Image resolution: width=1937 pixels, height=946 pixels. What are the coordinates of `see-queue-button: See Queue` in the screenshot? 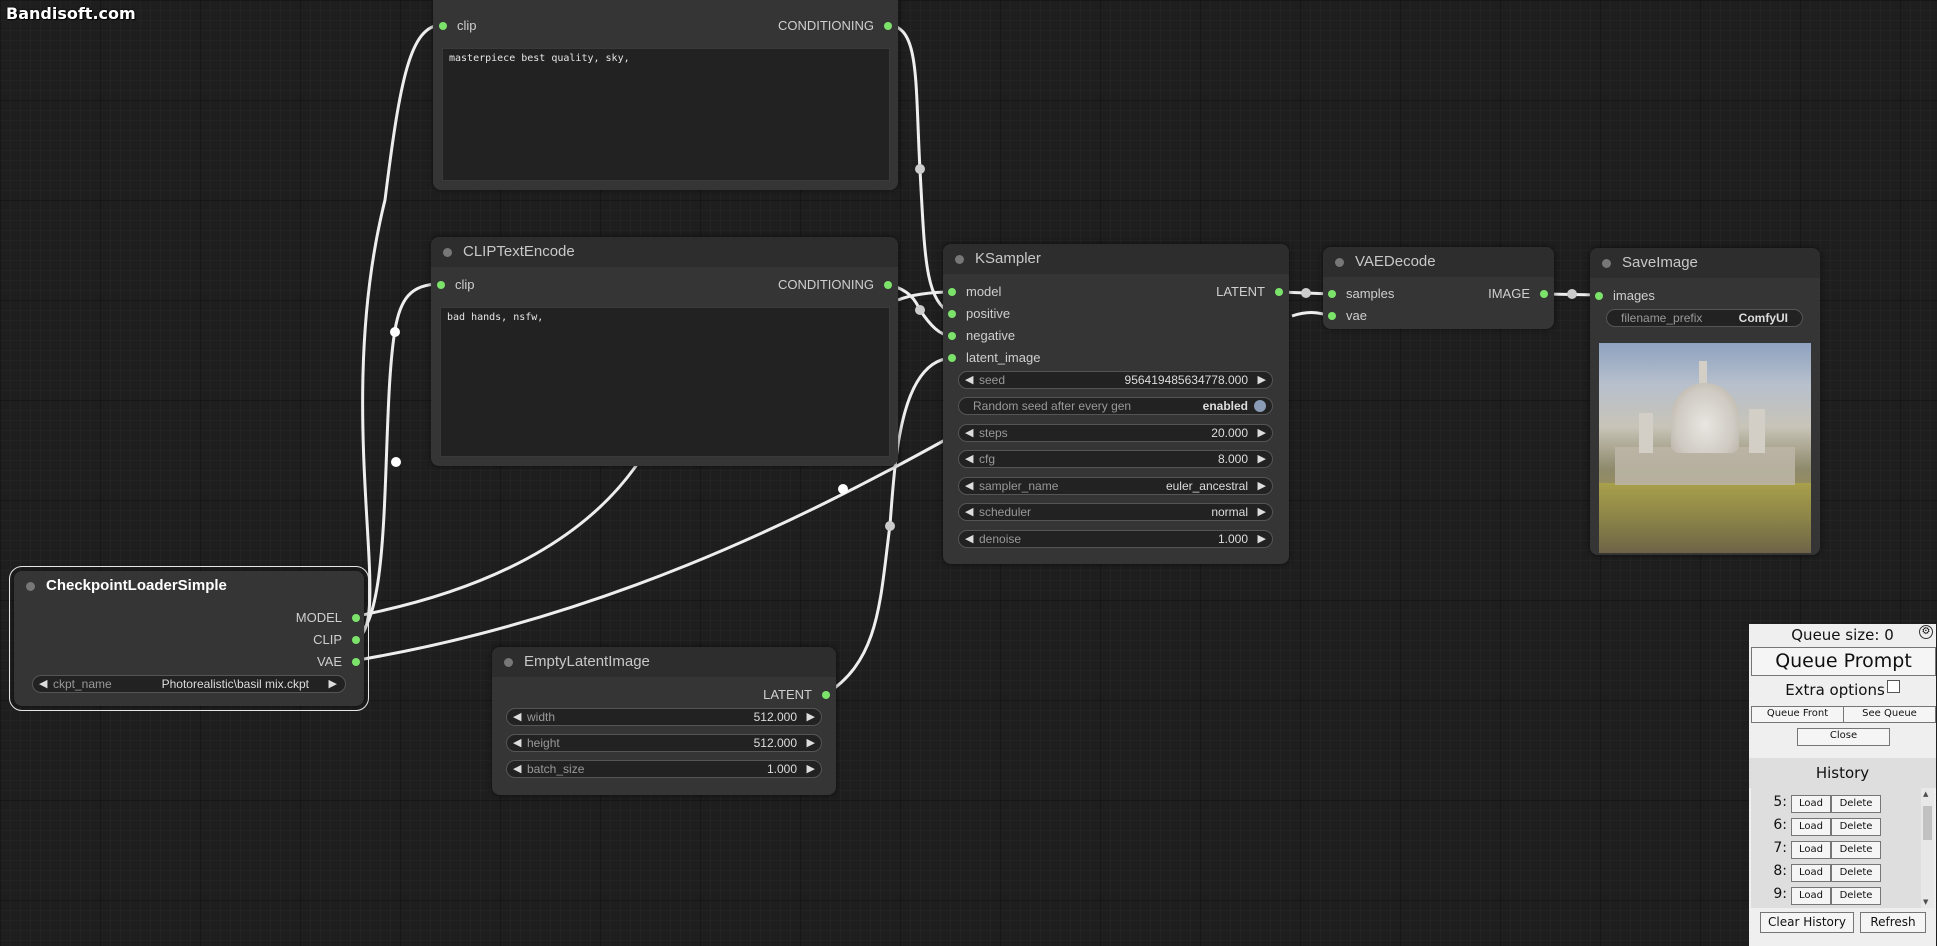 It's located at (1889, 714).